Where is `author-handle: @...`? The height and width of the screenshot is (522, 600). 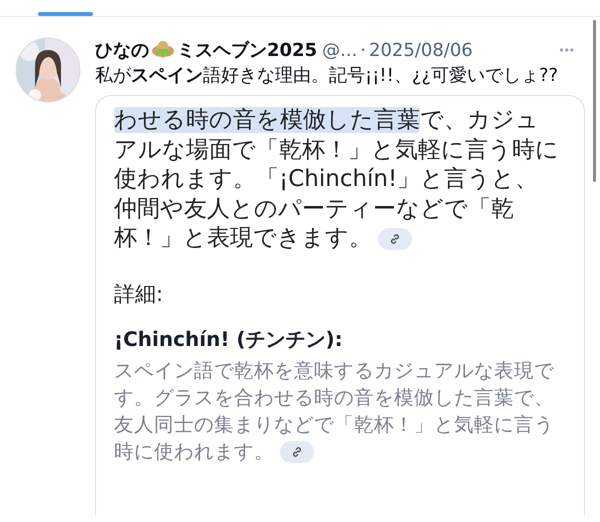
author-handle: @... is located at coordinates (340, 50).